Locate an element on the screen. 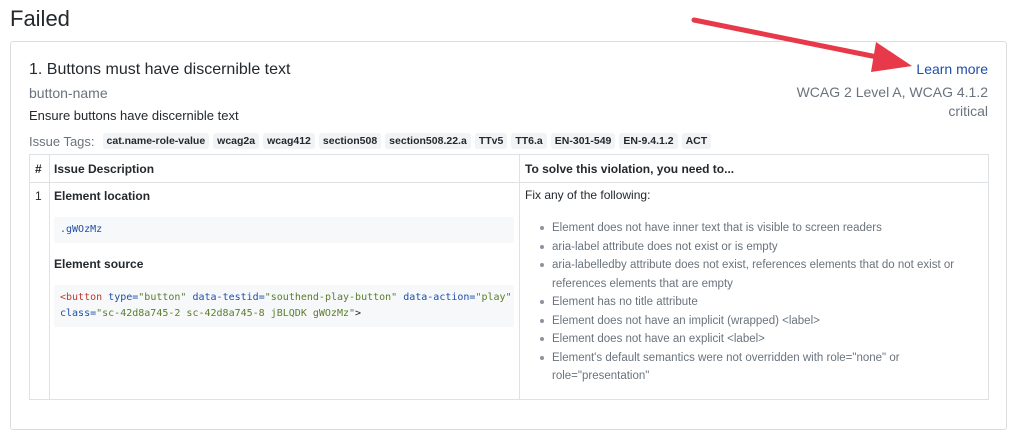 The image size is (1024, 440). fix-intro: Fix any of the following: is located at coordinates (588, 195).